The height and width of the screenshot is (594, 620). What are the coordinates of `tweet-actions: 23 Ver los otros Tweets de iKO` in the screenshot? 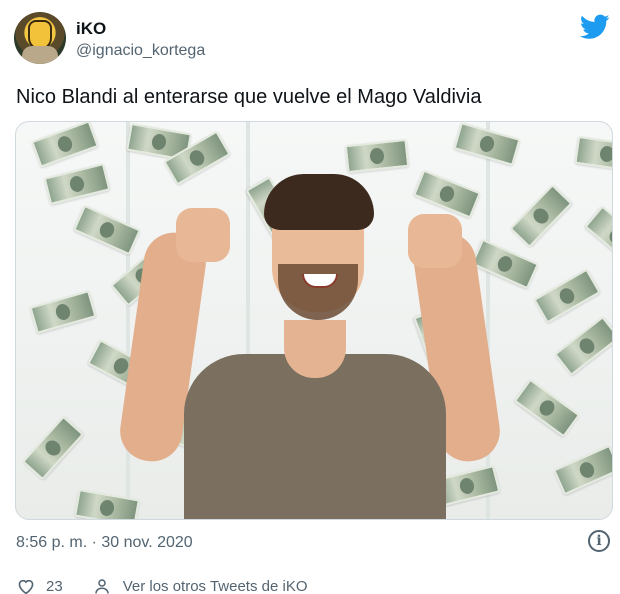 It's located at (162, 585).